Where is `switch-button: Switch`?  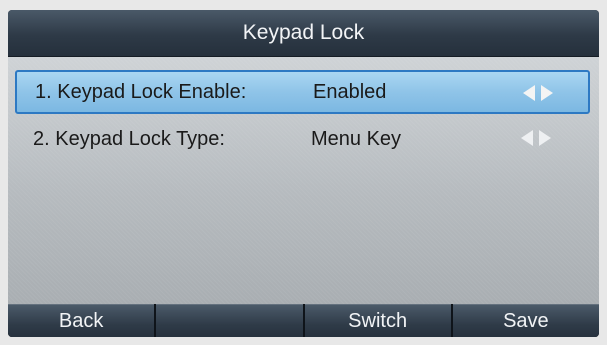 switch-button: Switch is located at coordinates (377, 320).